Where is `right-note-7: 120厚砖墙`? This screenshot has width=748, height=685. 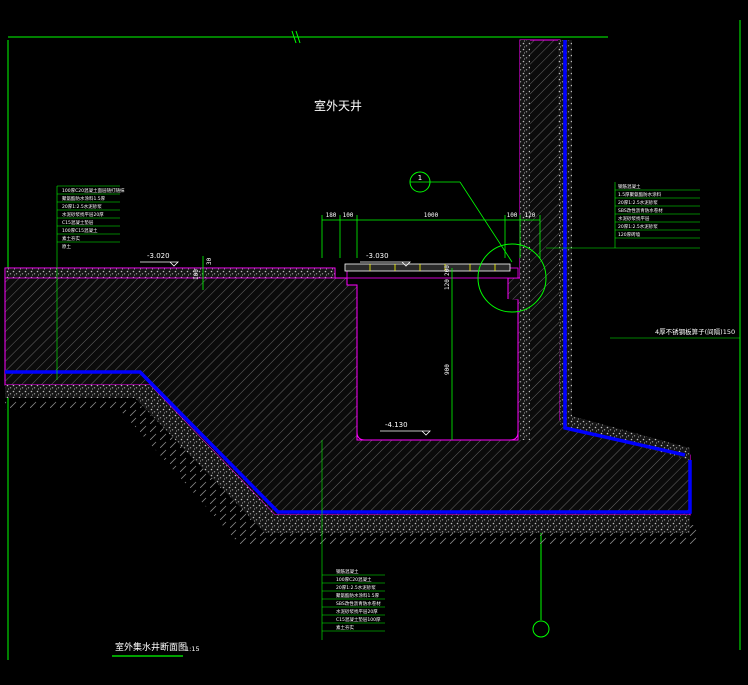 right-note-7: 120厚砖墙 is located at coordinates (629, 234).